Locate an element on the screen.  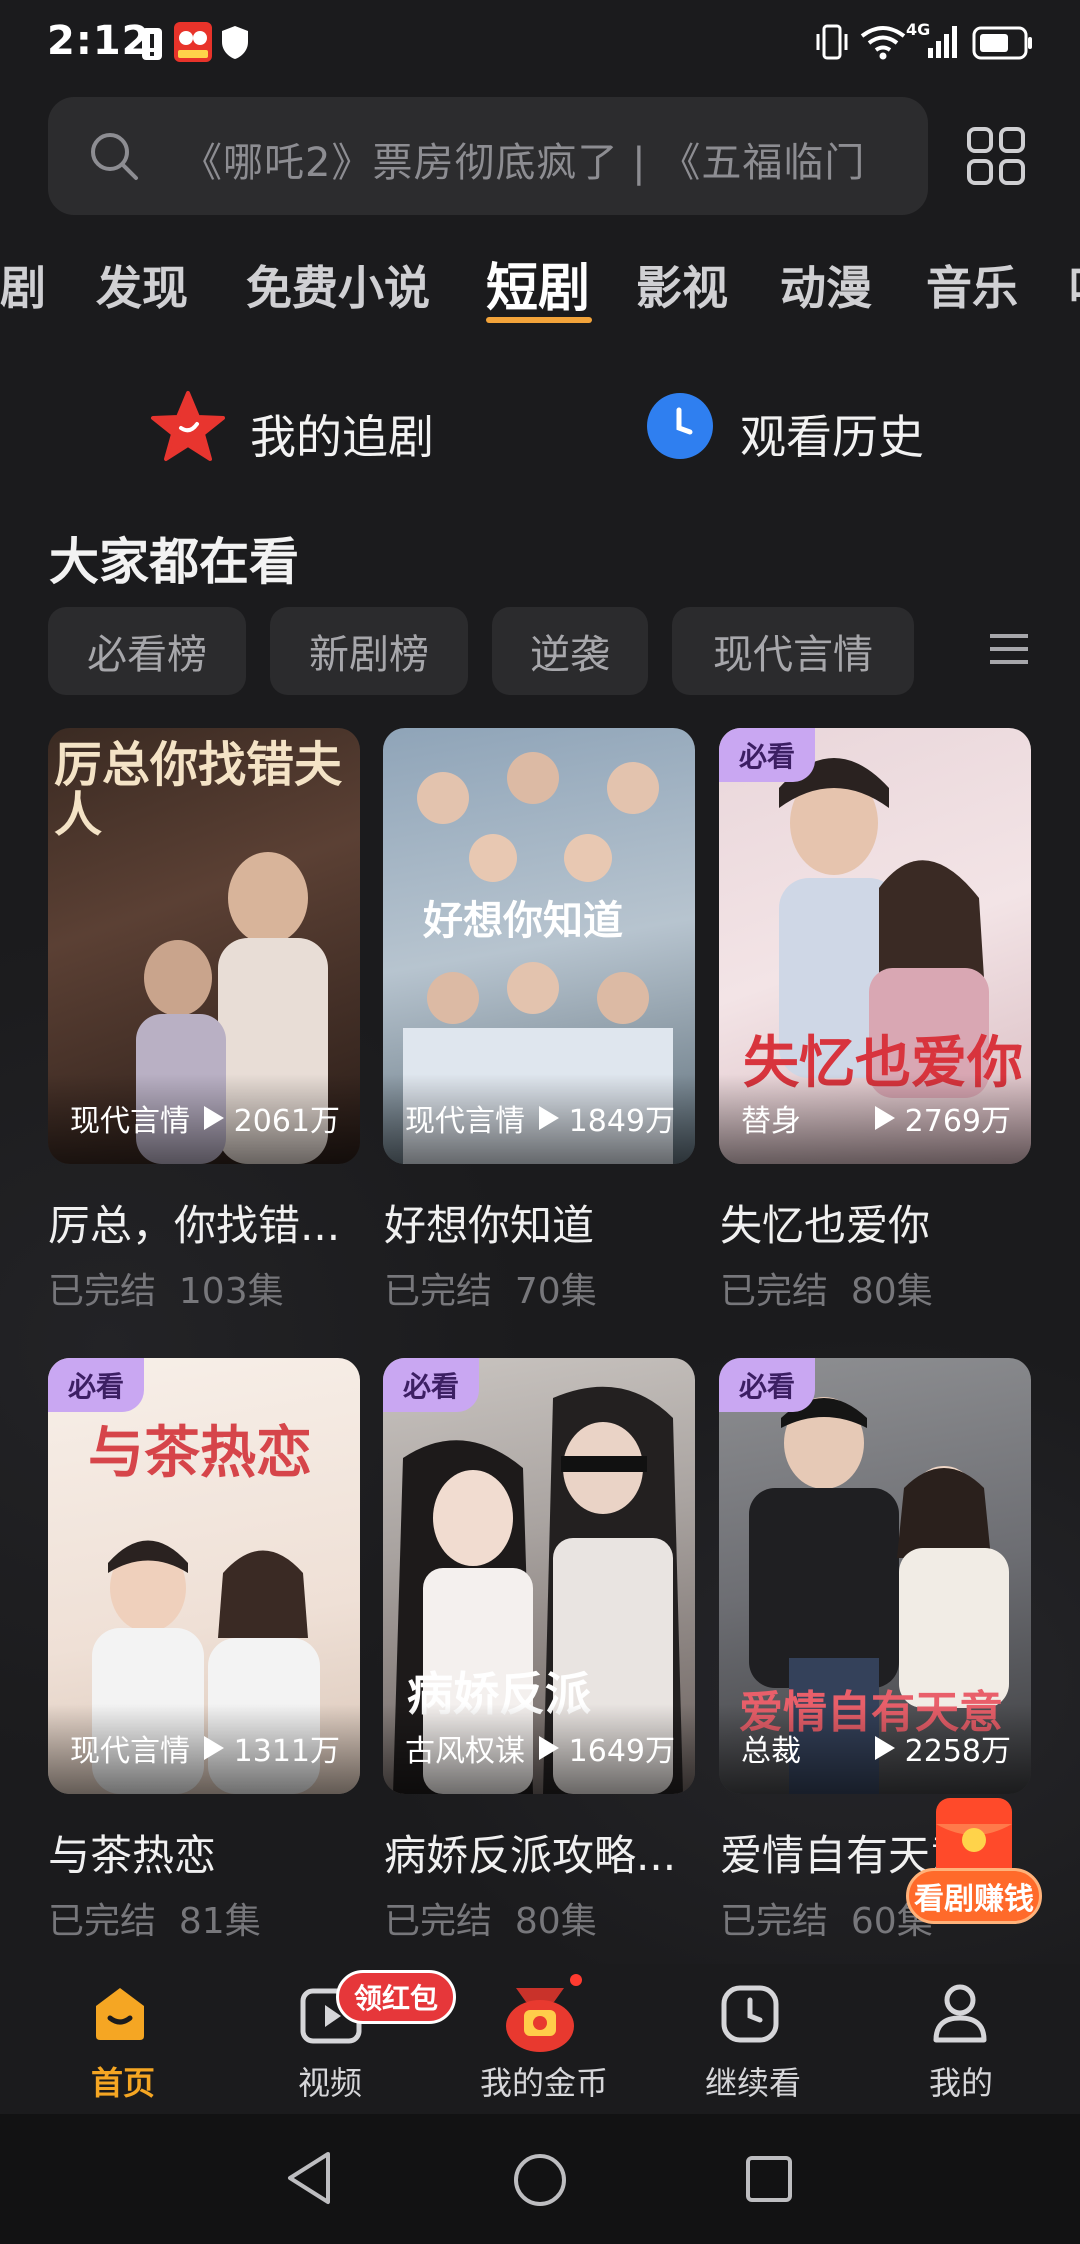
tab-music: 音乐 is located at coordinates (972, 285).